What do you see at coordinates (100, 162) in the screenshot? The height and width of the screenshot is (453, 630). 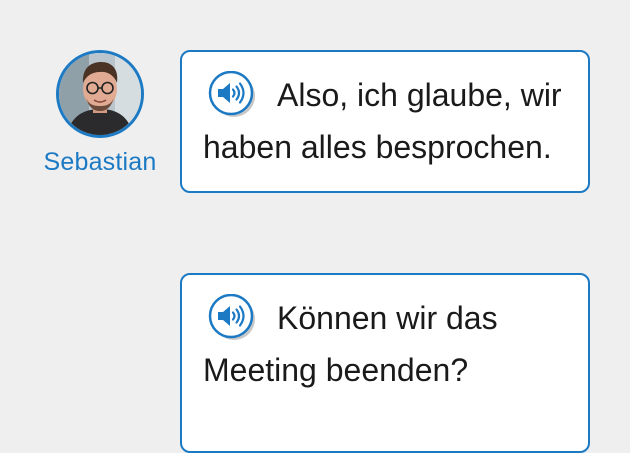 I see `speaker-name: Sebastian` at bounding box center [100, 162].